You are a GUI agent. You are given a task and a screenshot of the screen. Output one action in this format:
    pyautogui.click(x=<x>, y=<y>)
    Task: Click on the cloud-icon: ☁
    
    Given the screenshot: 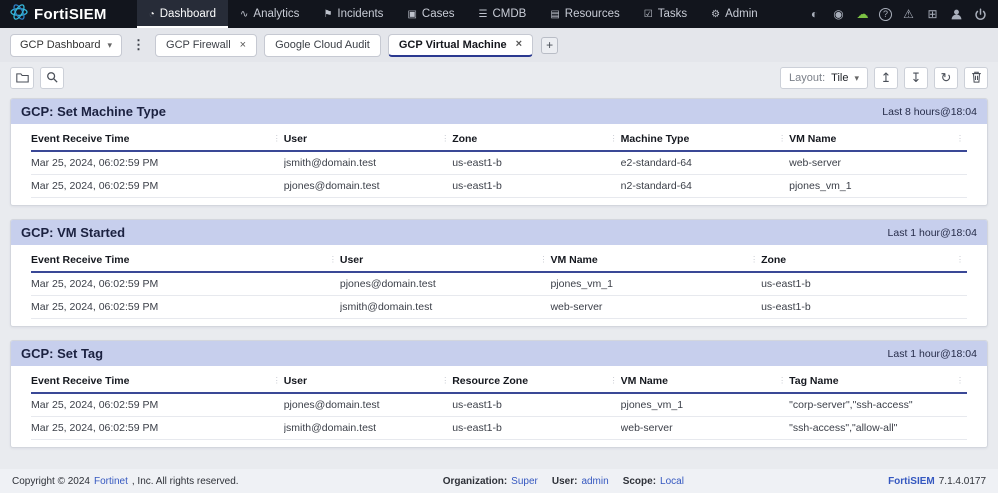 What is the action you would take?
    pyautogui.click(x=862, y=14)
    